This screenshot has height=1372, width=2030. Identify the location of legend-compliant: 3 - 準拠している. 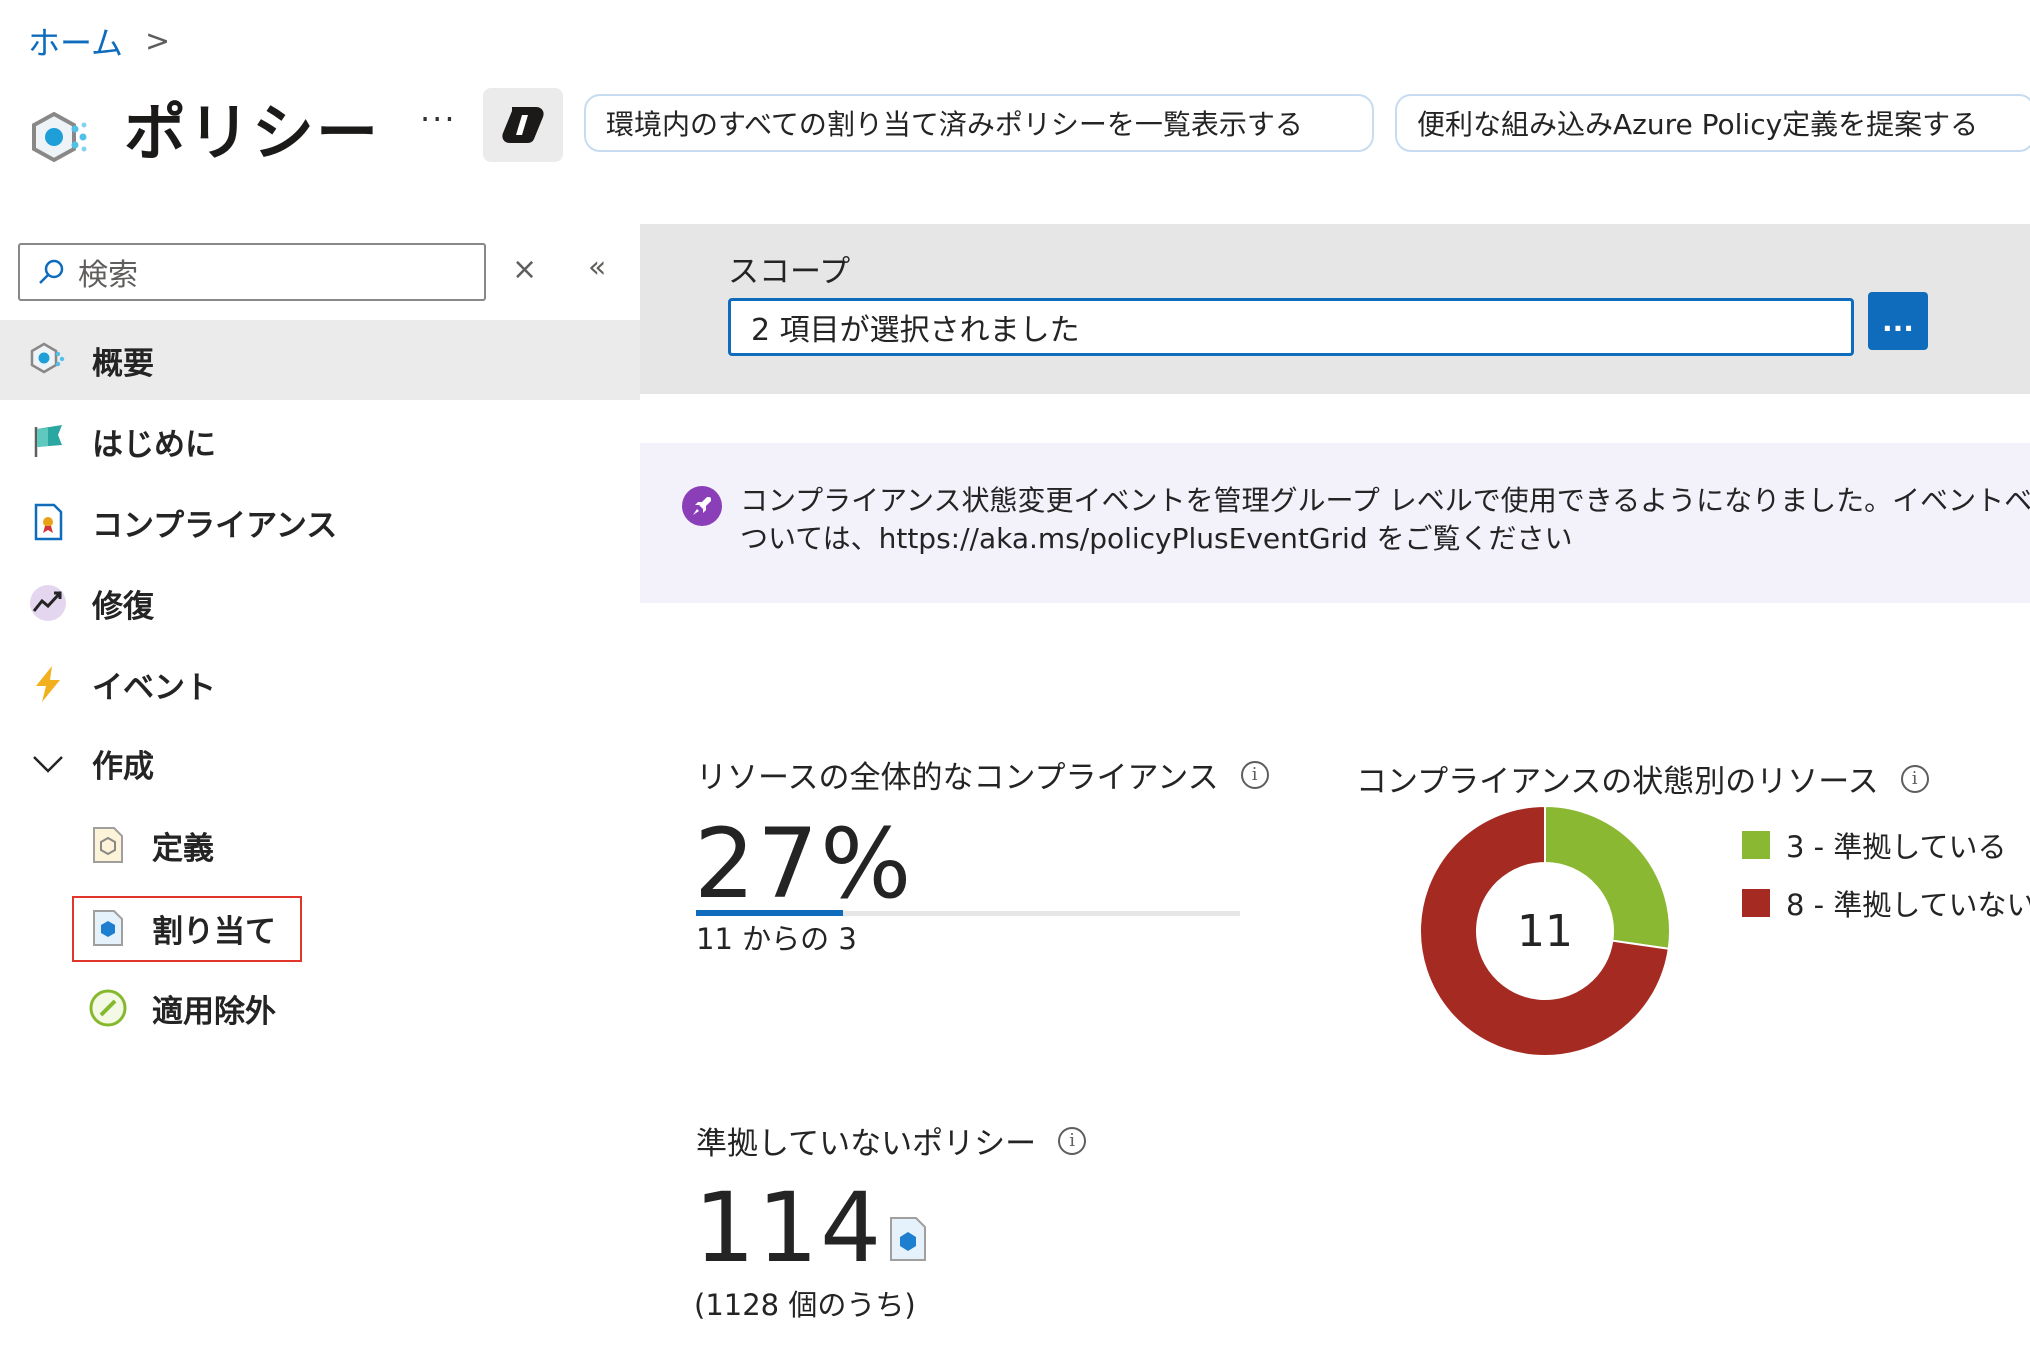
(1874, 845).